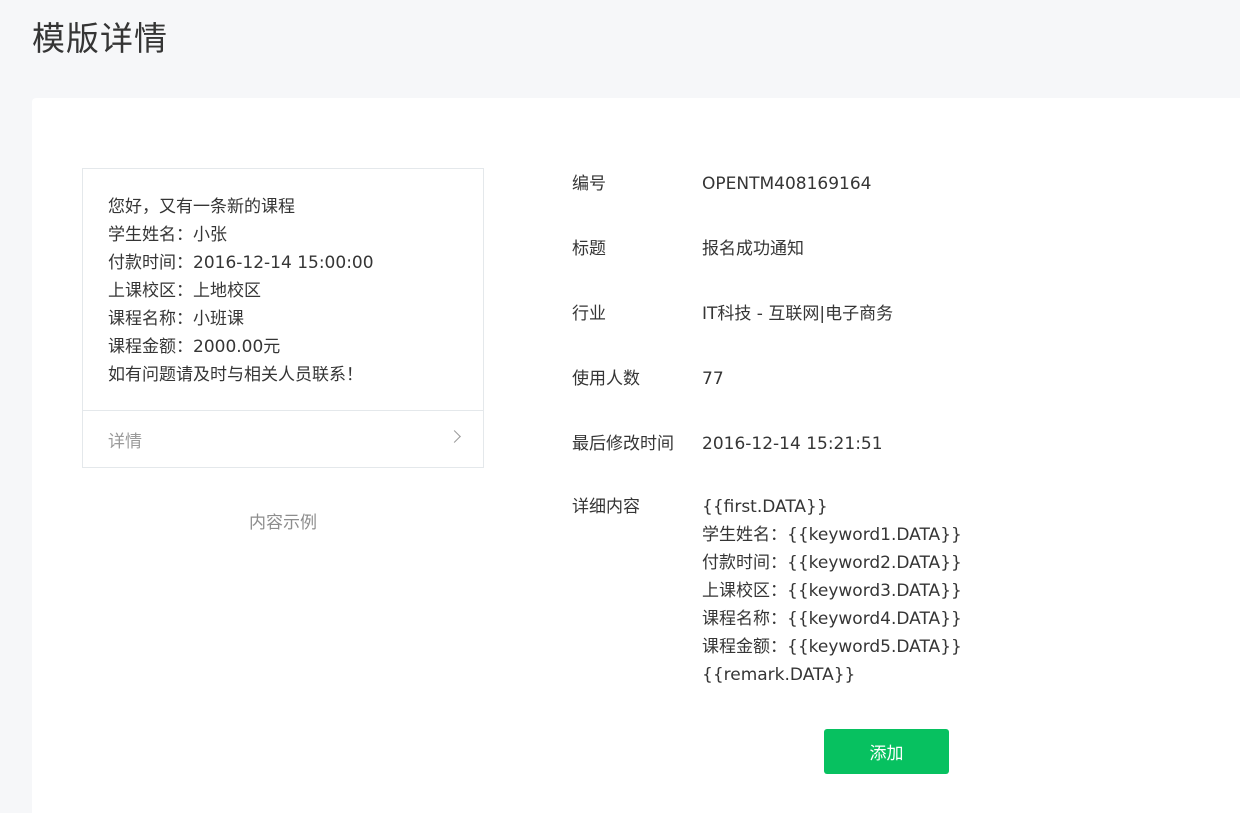 This screenshot has width=1240, height=813. What do you see at coordinates (176, 319) in the screenshot?
I see `preview-line: 课程名称：小班课` at bounding box center [176, 319].